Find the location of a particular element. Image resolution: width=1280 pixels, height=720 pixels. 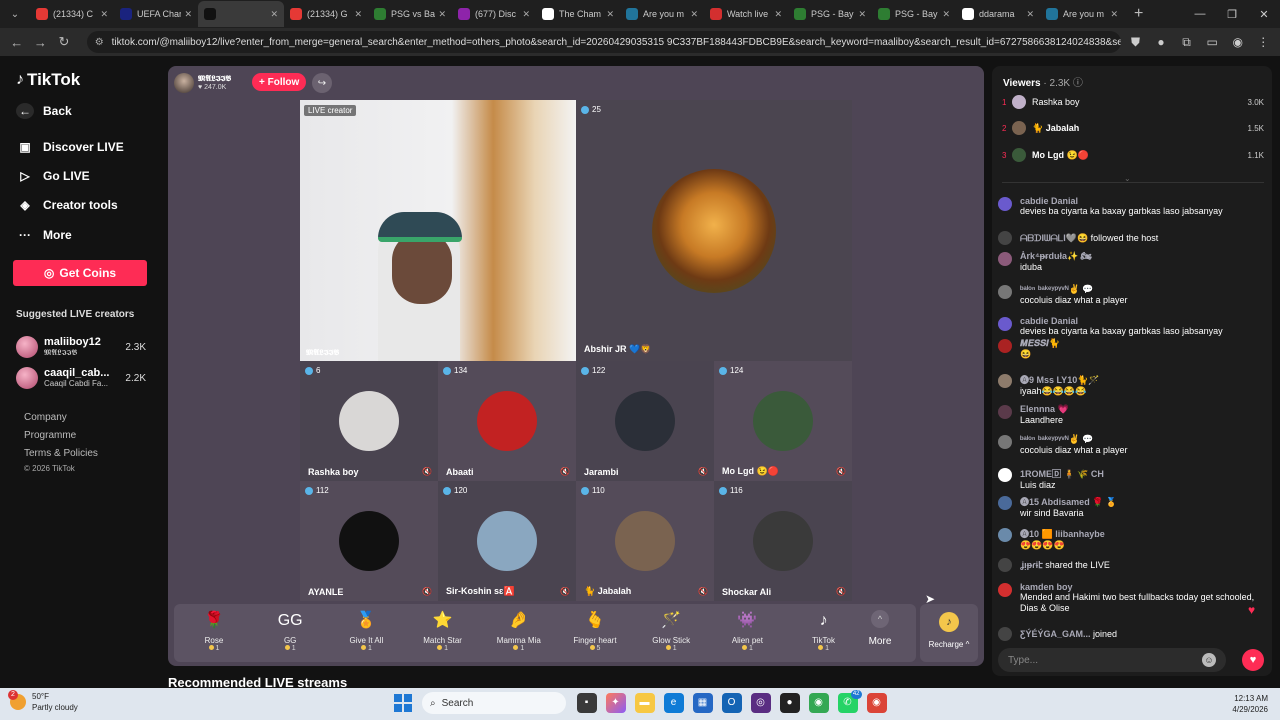

guest-tile: 110 🐈 Jabalah 🔇 is located at coordinates (645, 541).